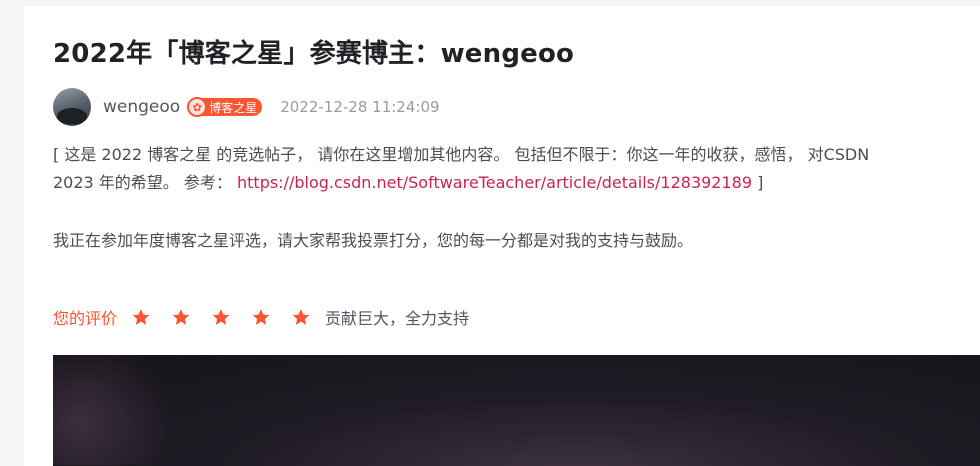  I want to click on blog-star-badge: ✿ 博客之星, so click(225, 107).